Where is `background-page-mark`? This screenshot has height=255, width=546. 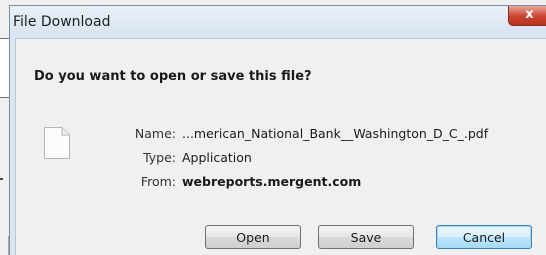 background-page-mark is located at coordinates (1, 179).